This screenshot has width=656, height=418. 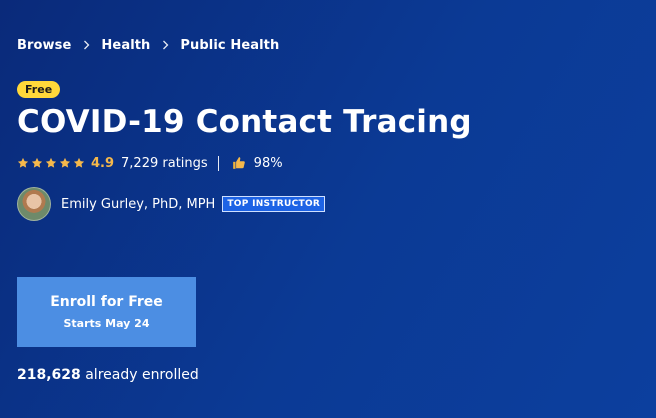 I want to click on divider, so click(x=218, y=163).